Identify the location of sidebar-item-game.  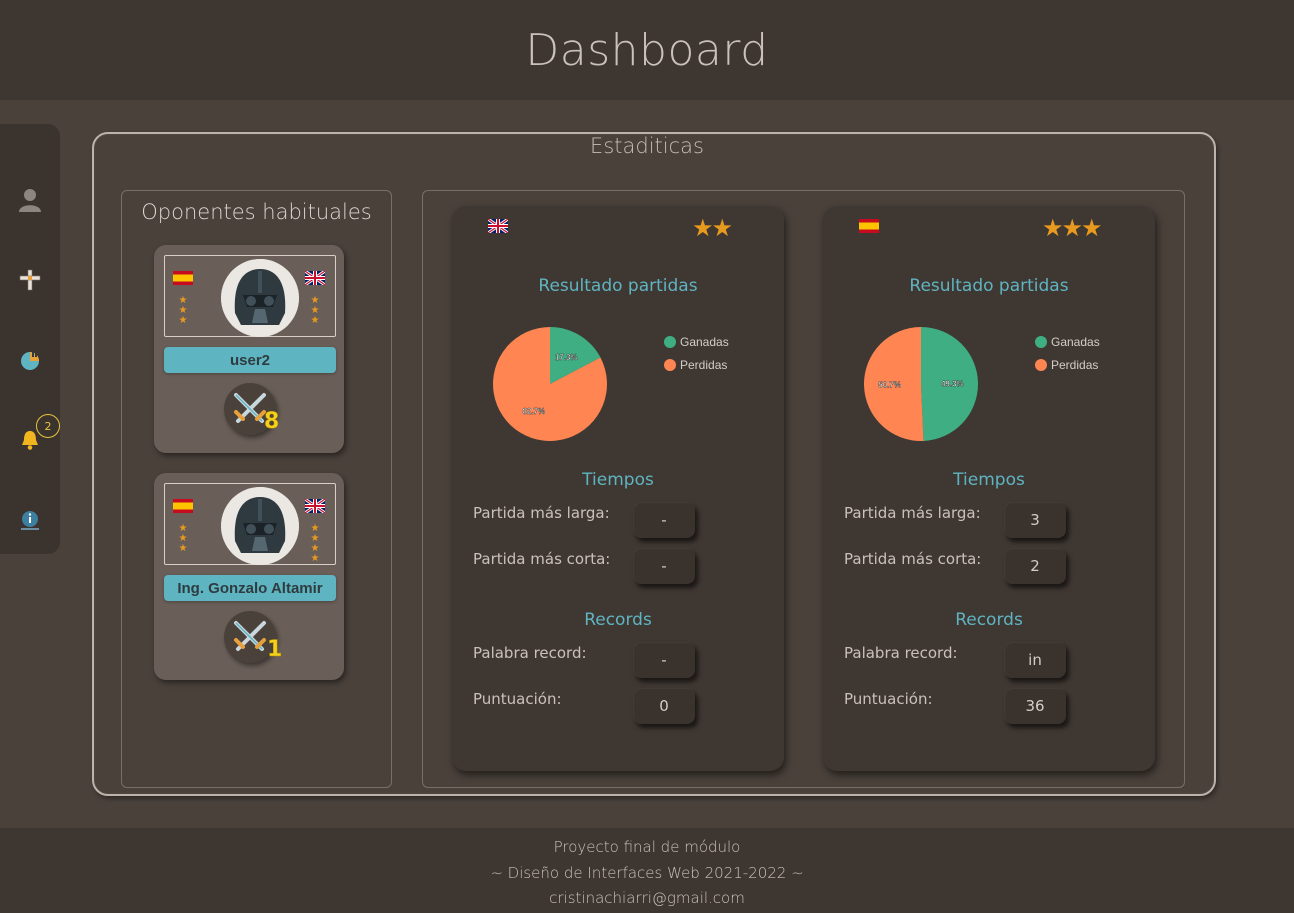
(30, 280).